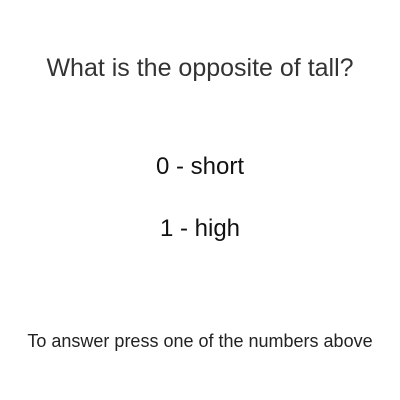 The image size is (400, 400). Describe the element at coordinates (200, 341) in the screenshot. I see `answer-instruction: To answer press one of the numbers above` at that location.